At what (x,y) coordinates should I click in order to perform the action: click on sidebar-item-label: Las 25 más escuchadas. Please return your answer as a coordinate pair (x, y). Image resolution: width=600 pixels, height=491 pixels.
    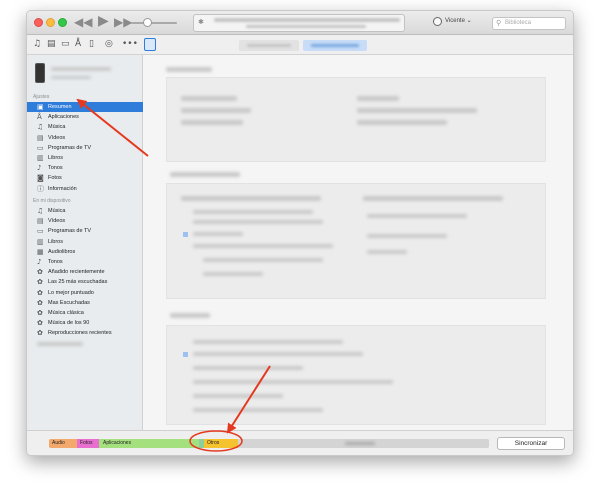
    Looking at the image, I should click on (78, 282).